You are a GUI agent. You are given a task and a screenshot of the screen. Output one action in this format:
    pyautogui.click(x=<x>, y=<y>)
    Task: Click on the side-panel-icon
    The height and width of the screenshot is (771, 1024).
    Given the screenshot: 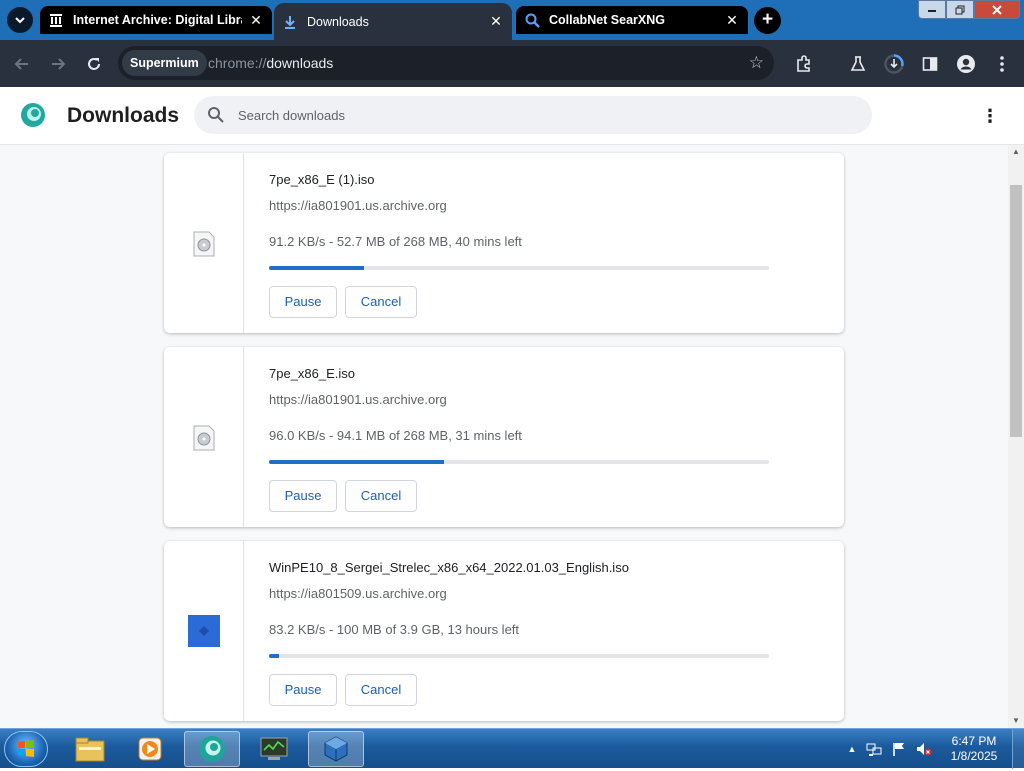 What is the action you would take?
    pyautogui.click(x=930, y=64)
    